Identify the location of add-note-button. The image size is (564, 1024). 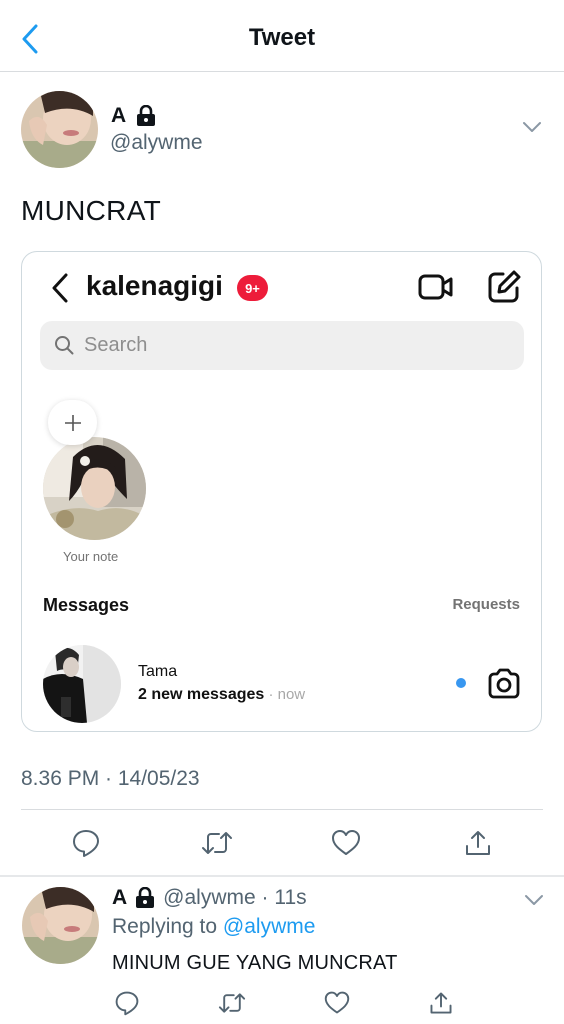
(72, 422).